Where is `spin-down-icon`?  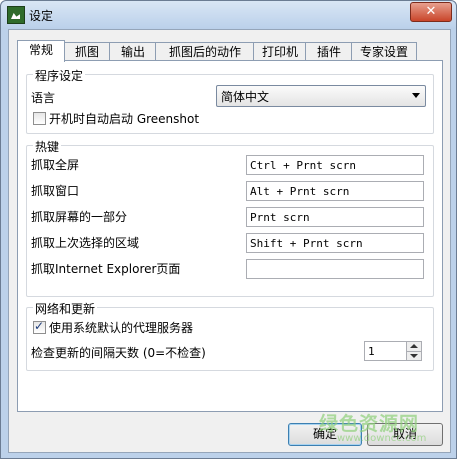 spin-down-icon is located at coordinates (413, 355).